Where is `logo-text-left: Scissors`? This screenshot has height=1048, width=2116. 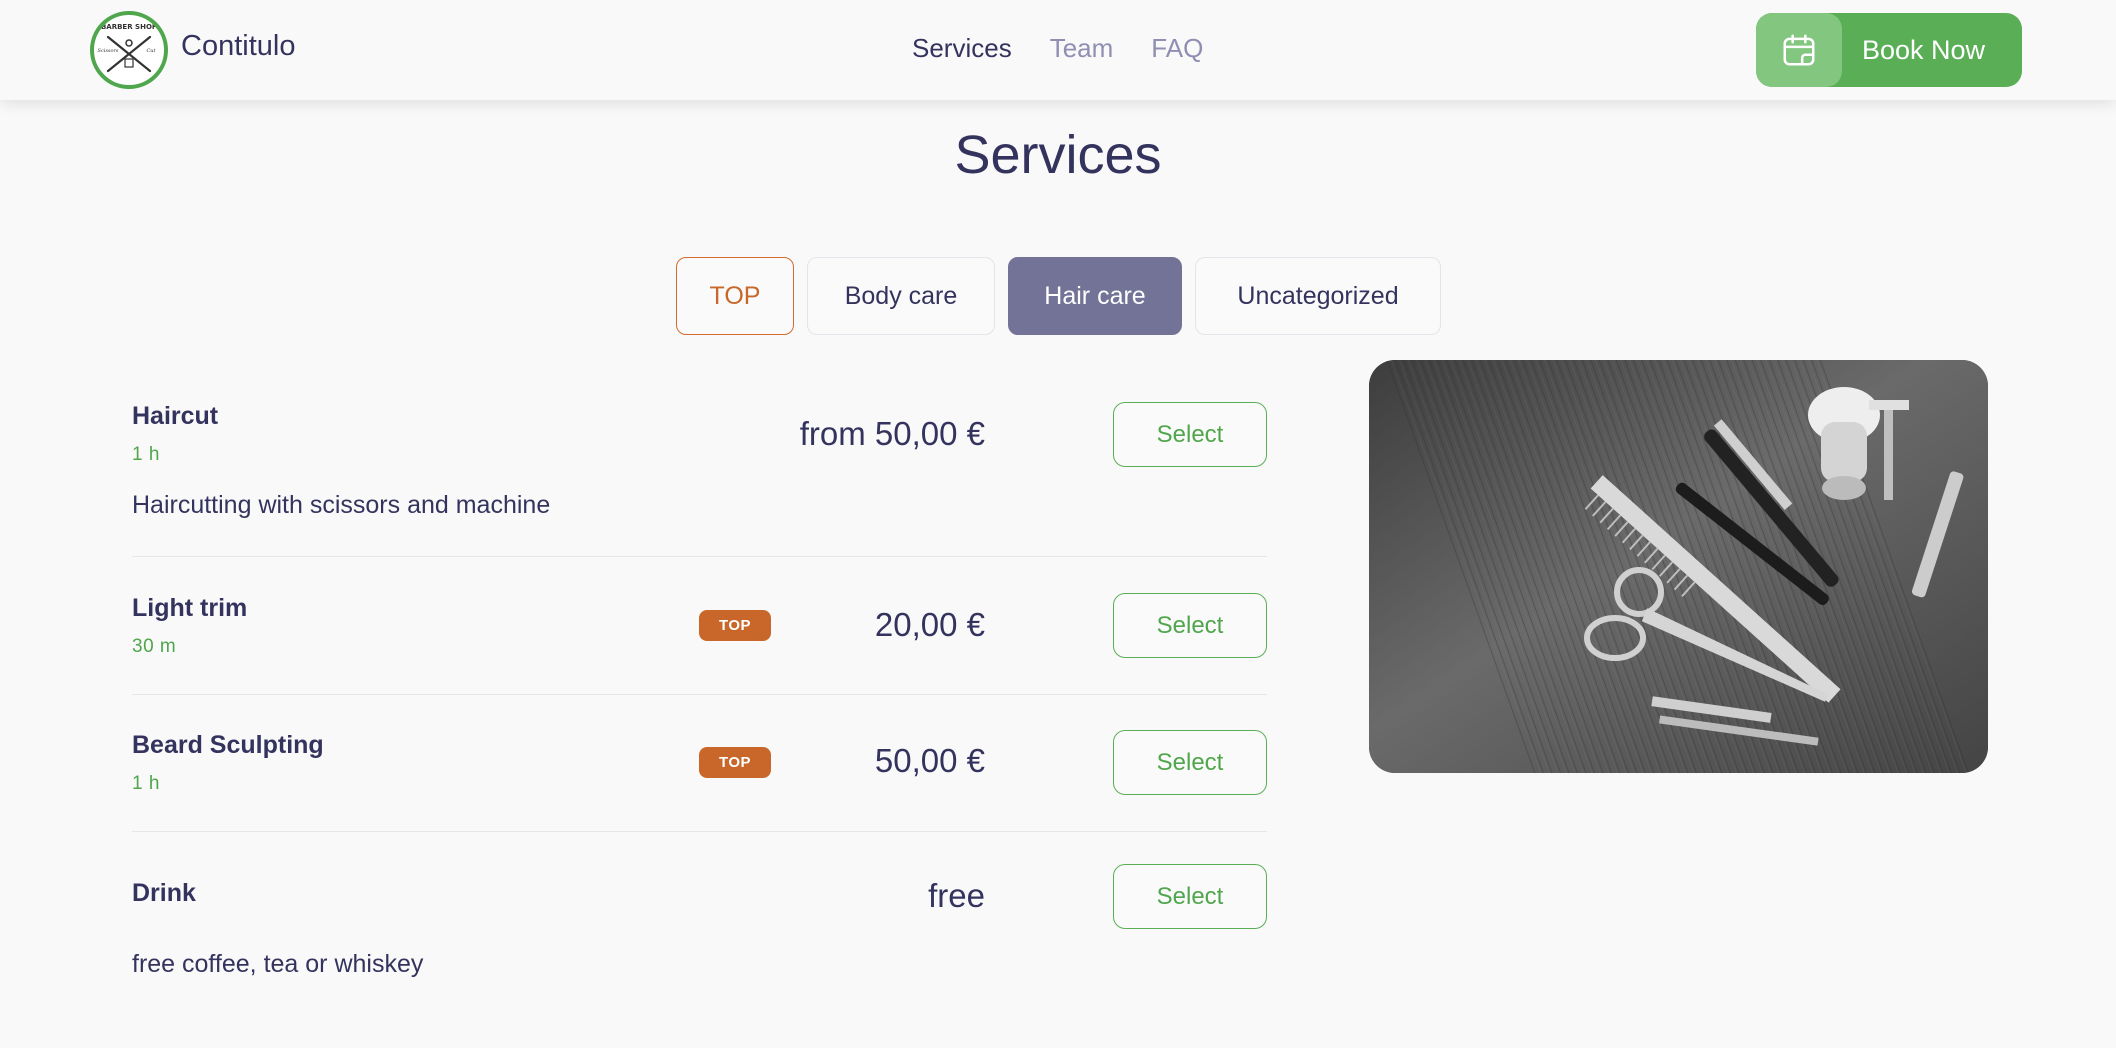 logo-text-left: Scissors is located at coordinates (108, 51).